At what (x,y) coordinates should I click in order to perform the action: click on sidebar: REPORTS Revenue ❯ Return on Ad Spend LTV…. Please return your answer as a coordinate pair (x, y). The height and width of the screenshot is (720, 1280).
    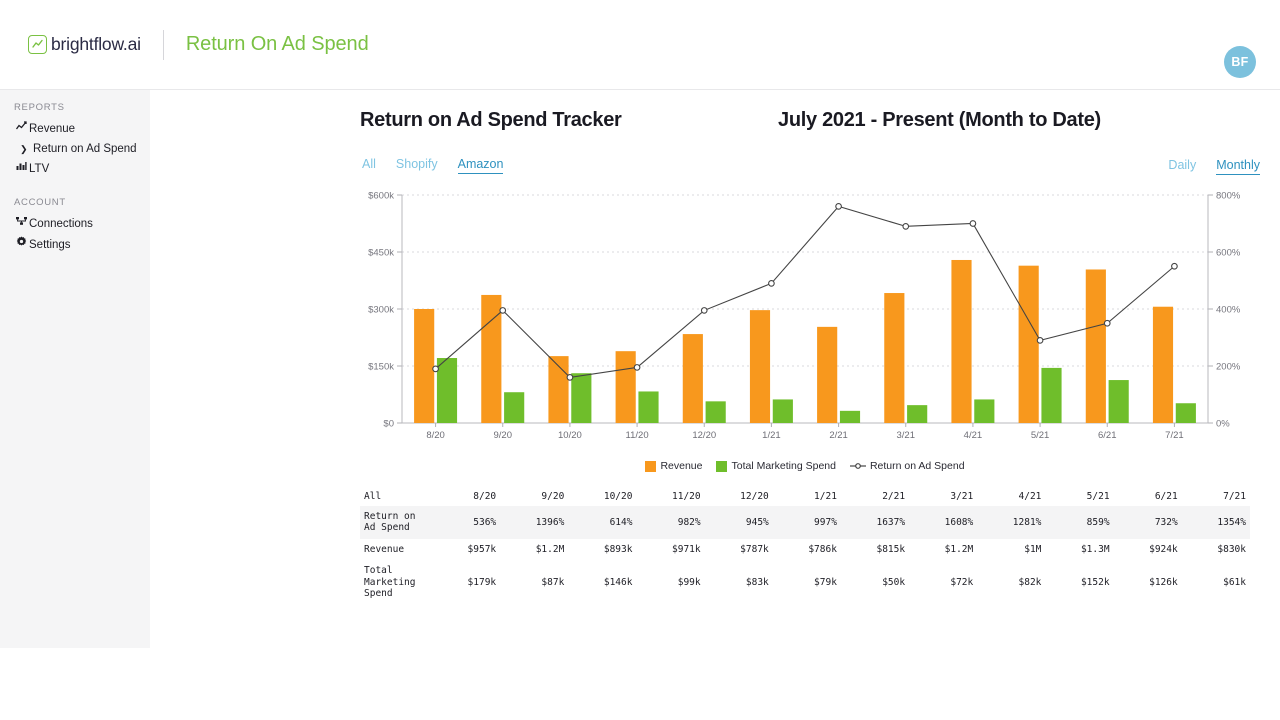
    Looking at the image, I should click on (75, 369).